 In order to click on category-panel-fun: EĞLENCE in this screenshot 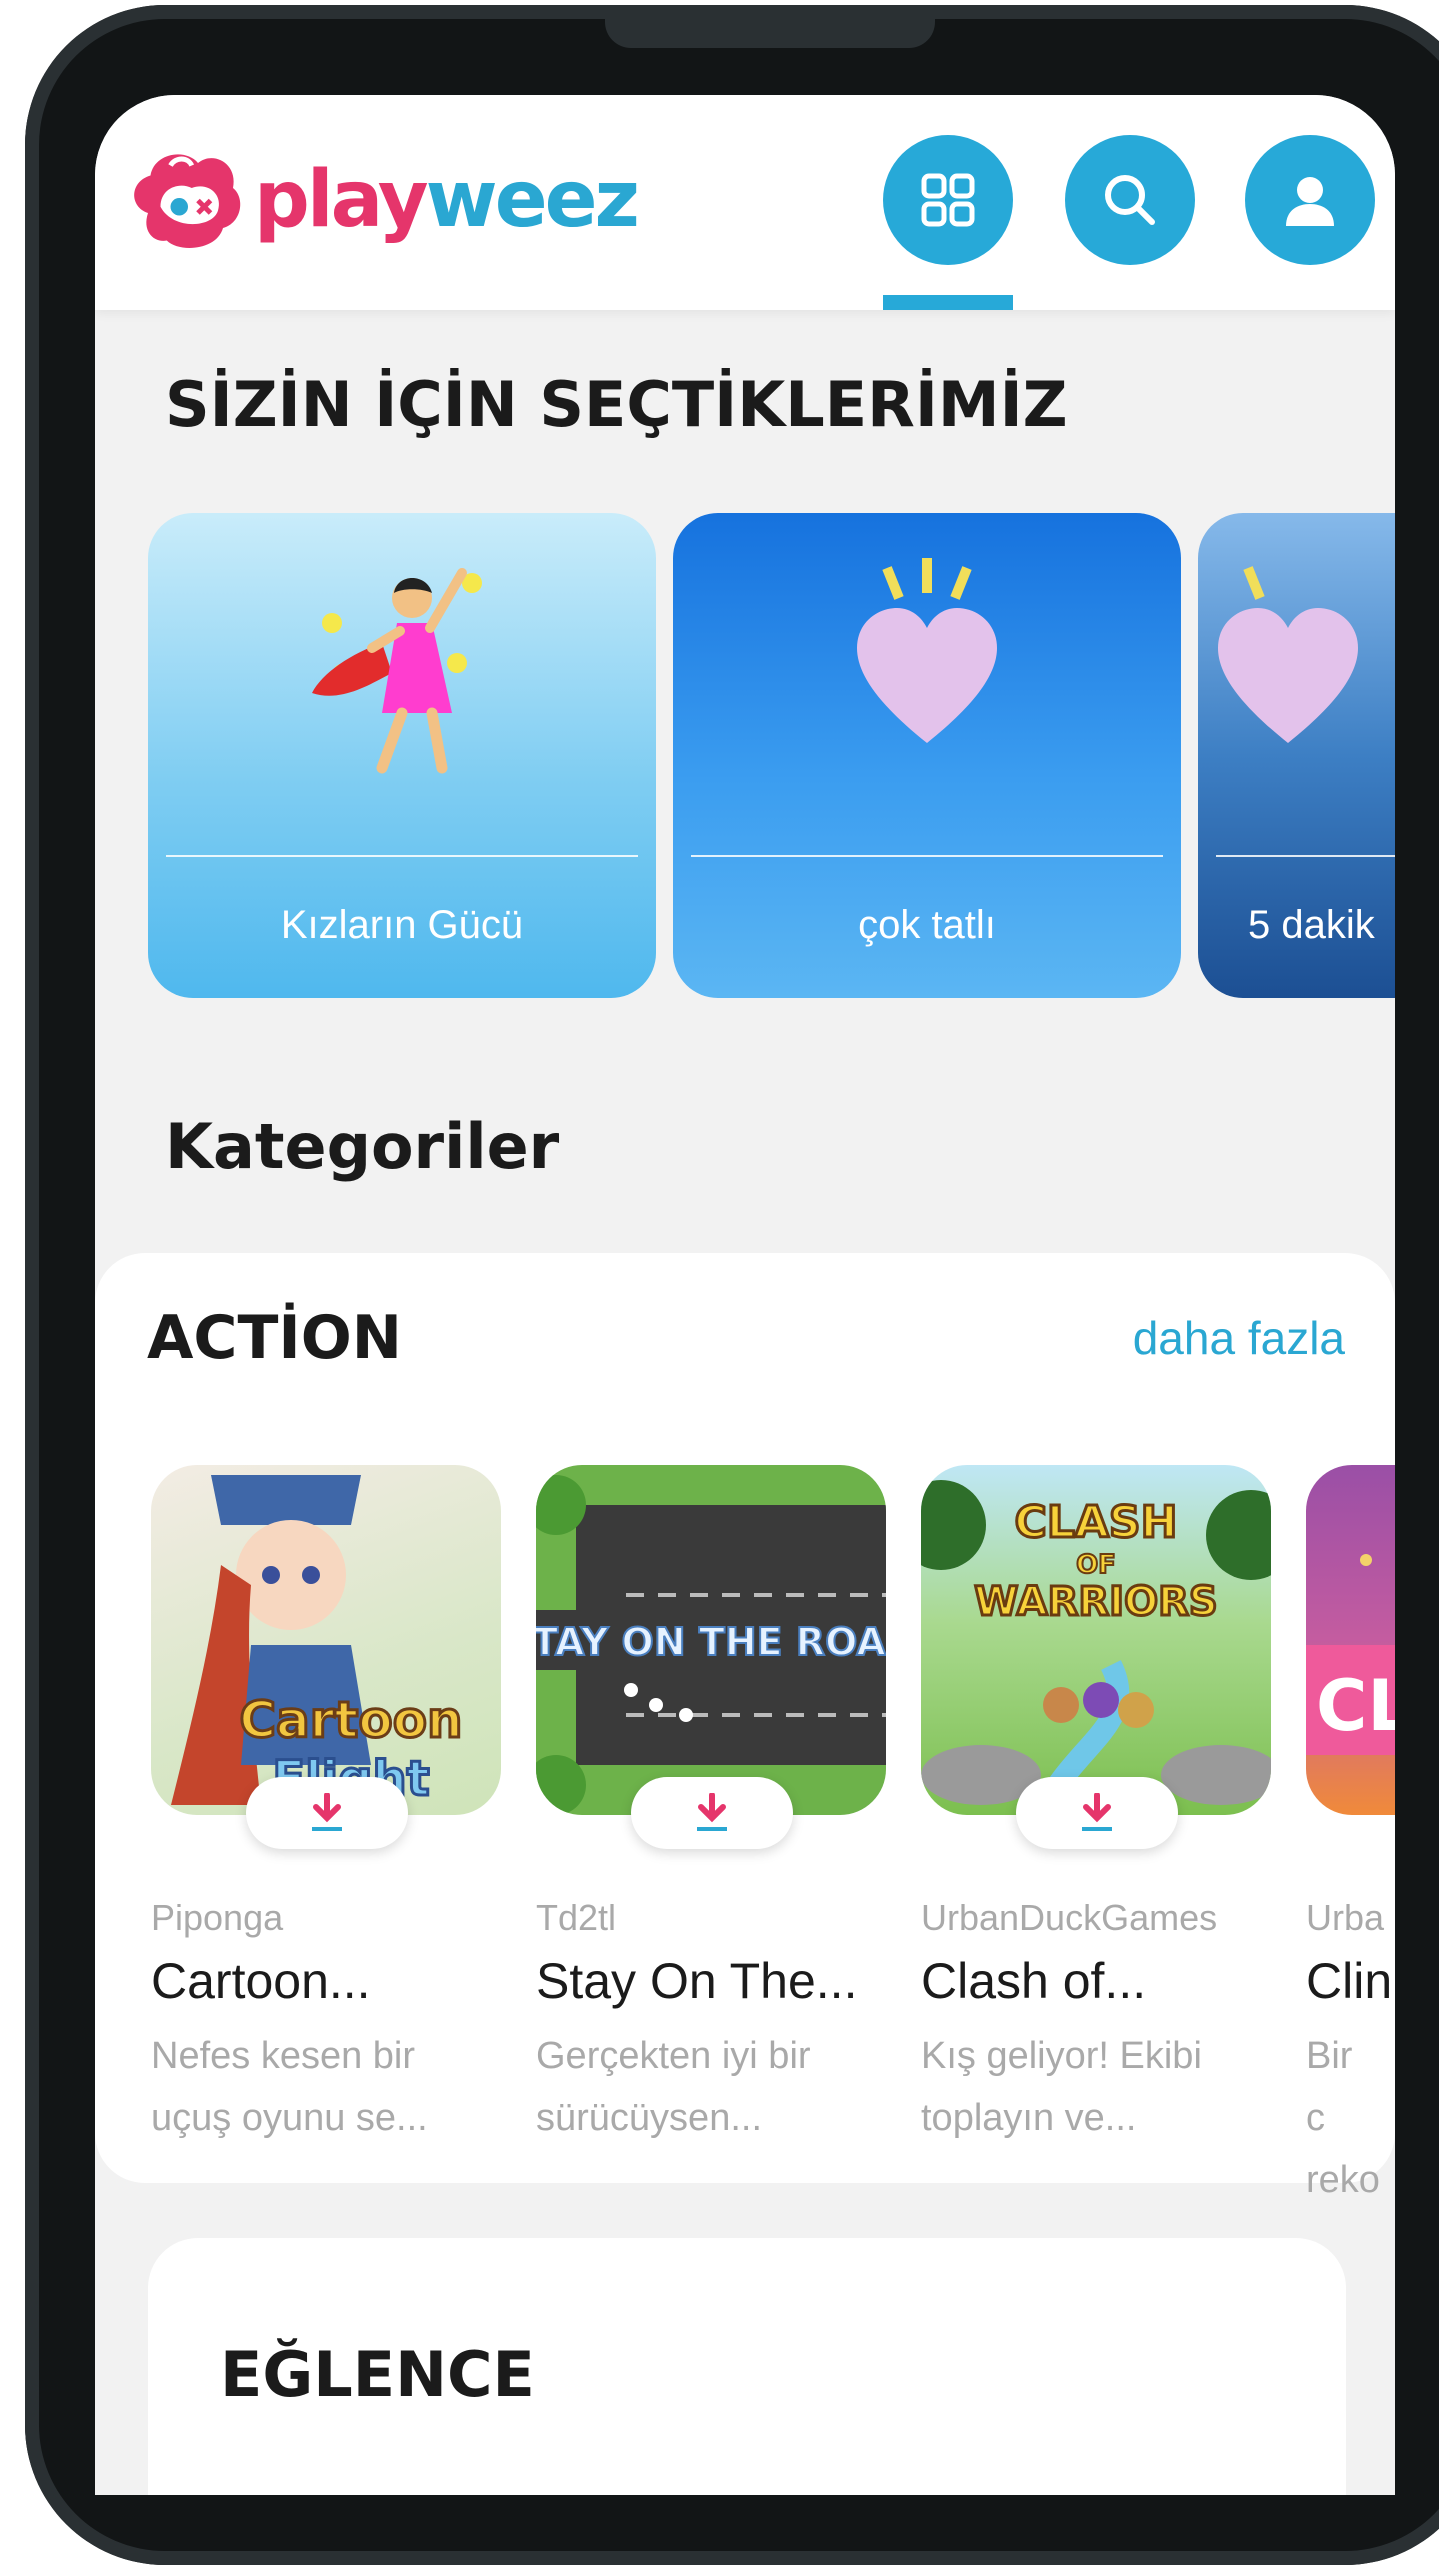, I will do `click(747, 2366)`.